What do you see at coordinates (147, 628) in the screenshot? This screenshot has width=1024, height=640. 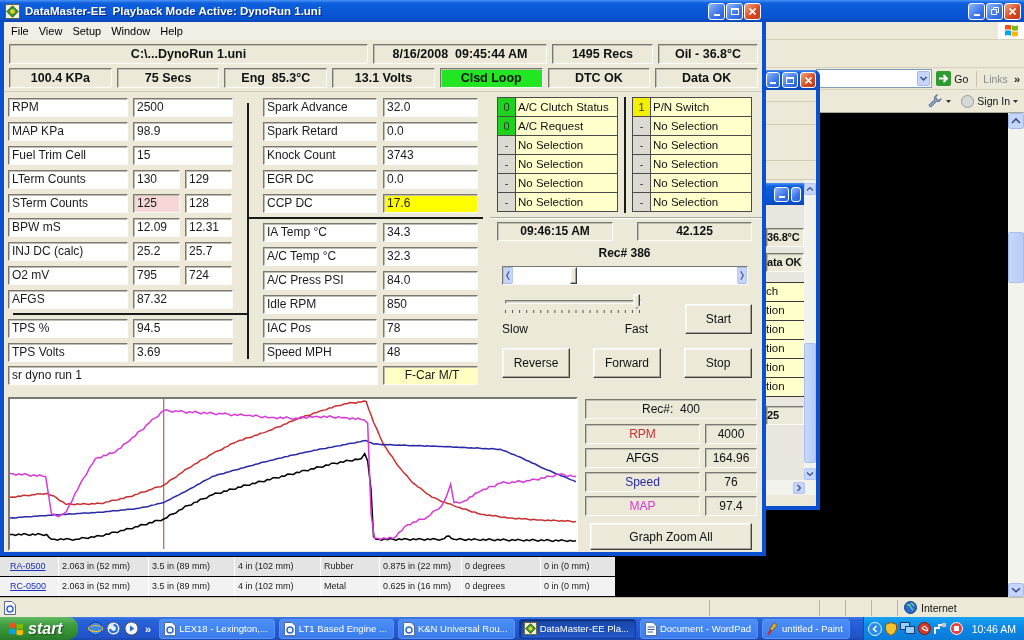 I see `more-button: »` at bounding box center [147, 628].